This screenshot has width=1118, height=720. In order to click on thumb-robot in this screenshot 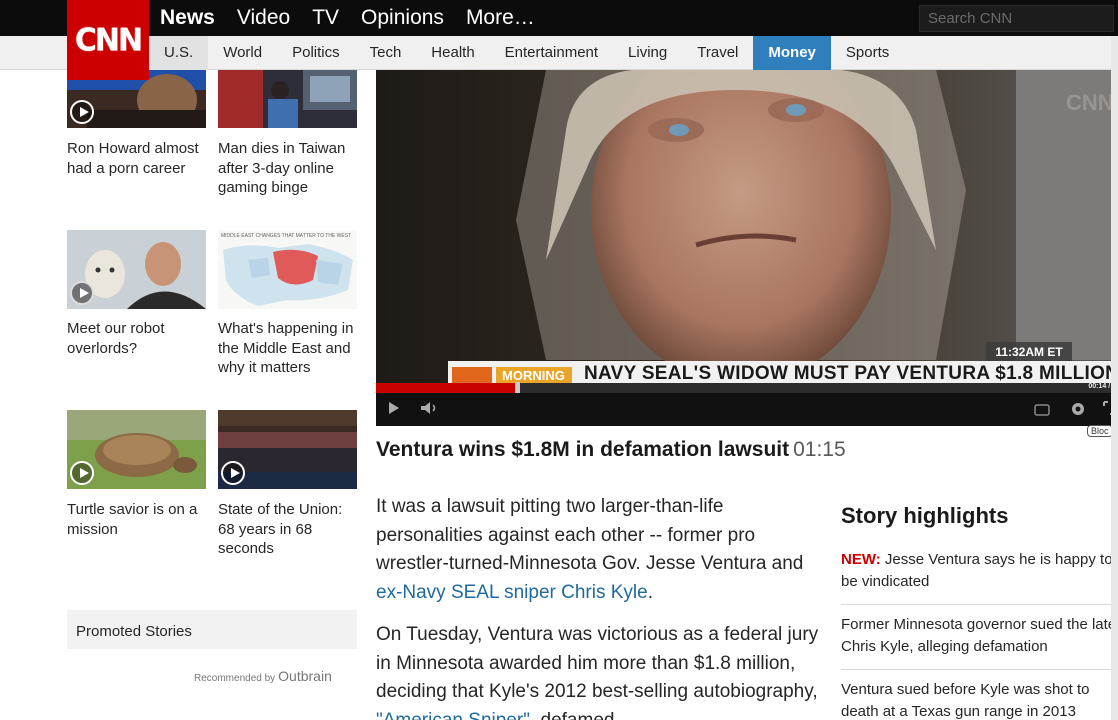, I will do `click(136, 269)`.